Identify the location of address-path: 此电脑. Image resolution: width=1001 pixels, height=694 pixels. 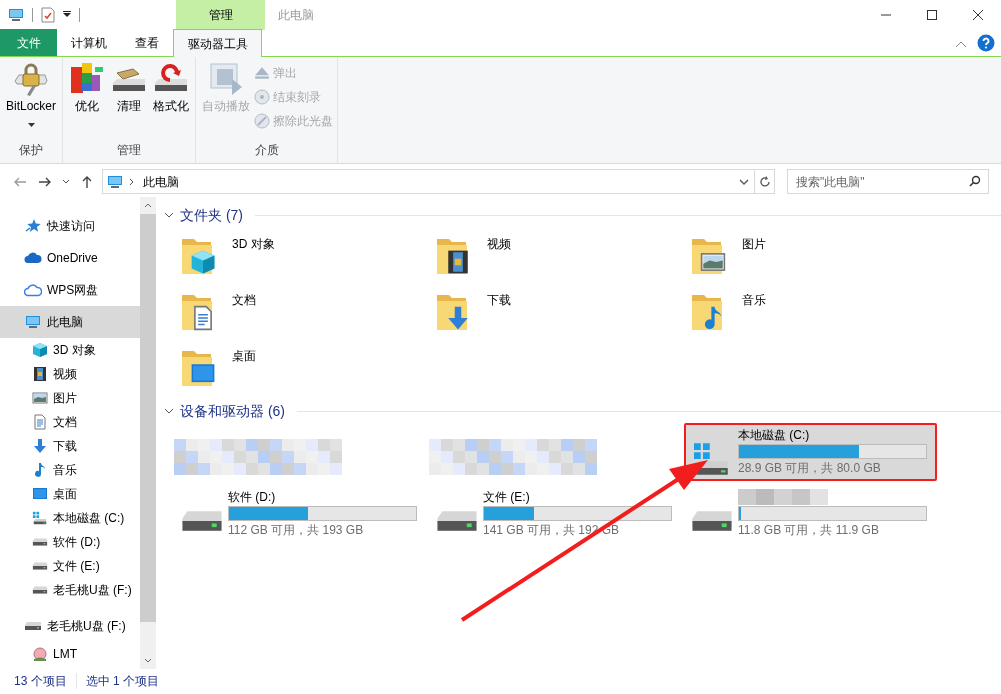
(161, 182).